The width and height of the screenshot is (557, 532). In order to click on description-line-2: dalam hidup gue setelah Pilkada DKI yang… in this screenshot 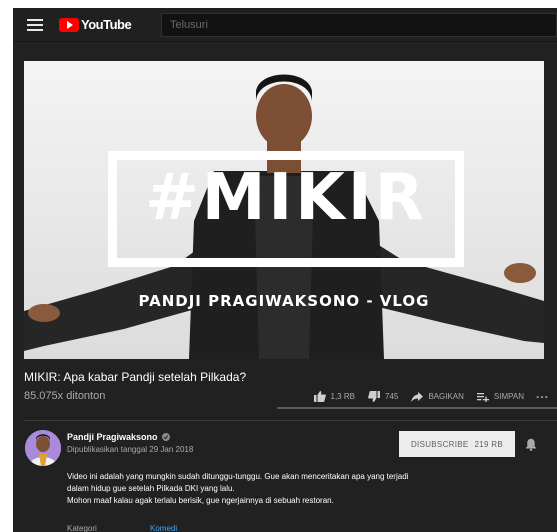, I will do `click(151, 488)`.